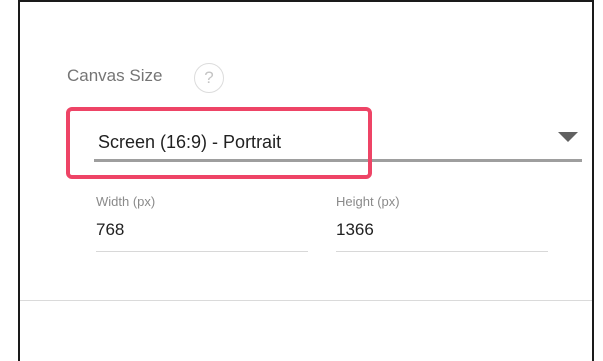 The width and height of the screenshot is (603, 361). I want to click on height-field: Height (px) 1366, so click(442, 223).